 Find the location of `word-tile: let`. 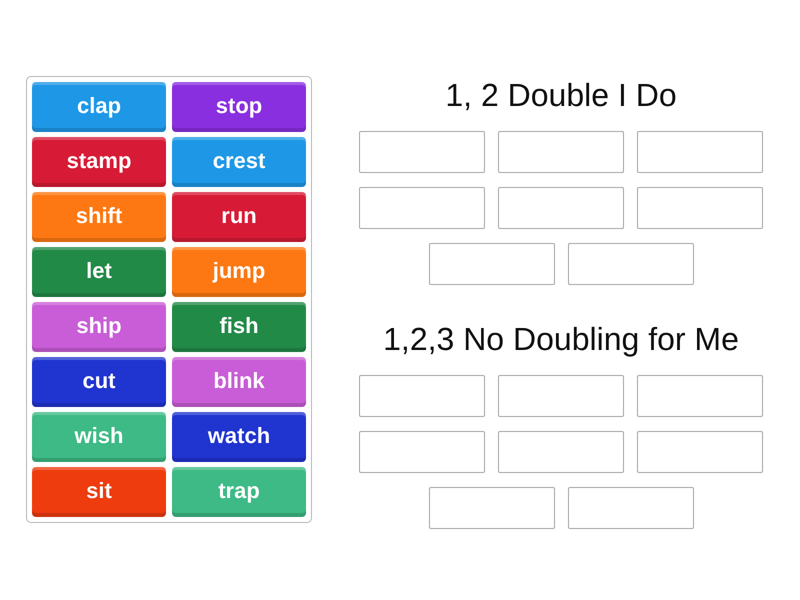

word-tile: let is located at coordinates (99, 272).